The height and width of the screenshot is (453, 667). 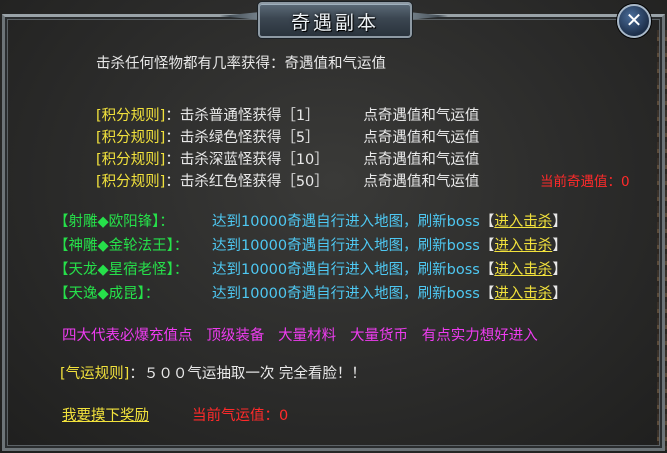 I want to click on rule-row: [积分规则]：击杀普通怪获得［1］ 点奇遇值和气运值, so click(x=287, y=114).